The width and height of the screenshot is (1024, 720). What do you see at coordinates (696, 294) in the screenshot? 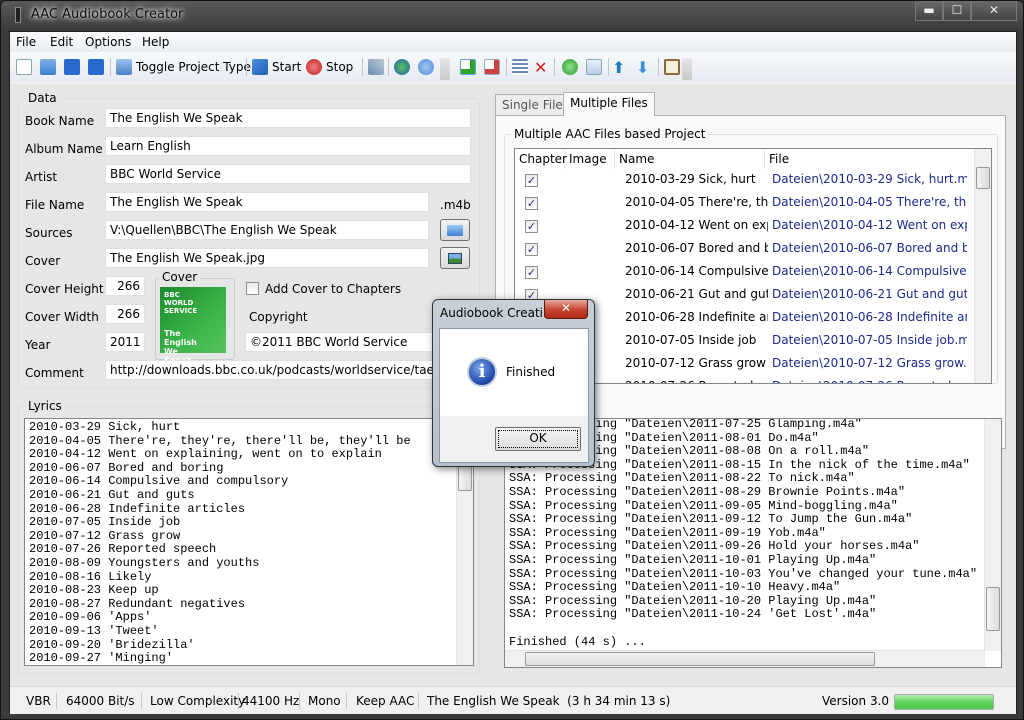
I see `file-name-cell: 2010-06-21 Gut and guts` at bounding box center [696, 294].